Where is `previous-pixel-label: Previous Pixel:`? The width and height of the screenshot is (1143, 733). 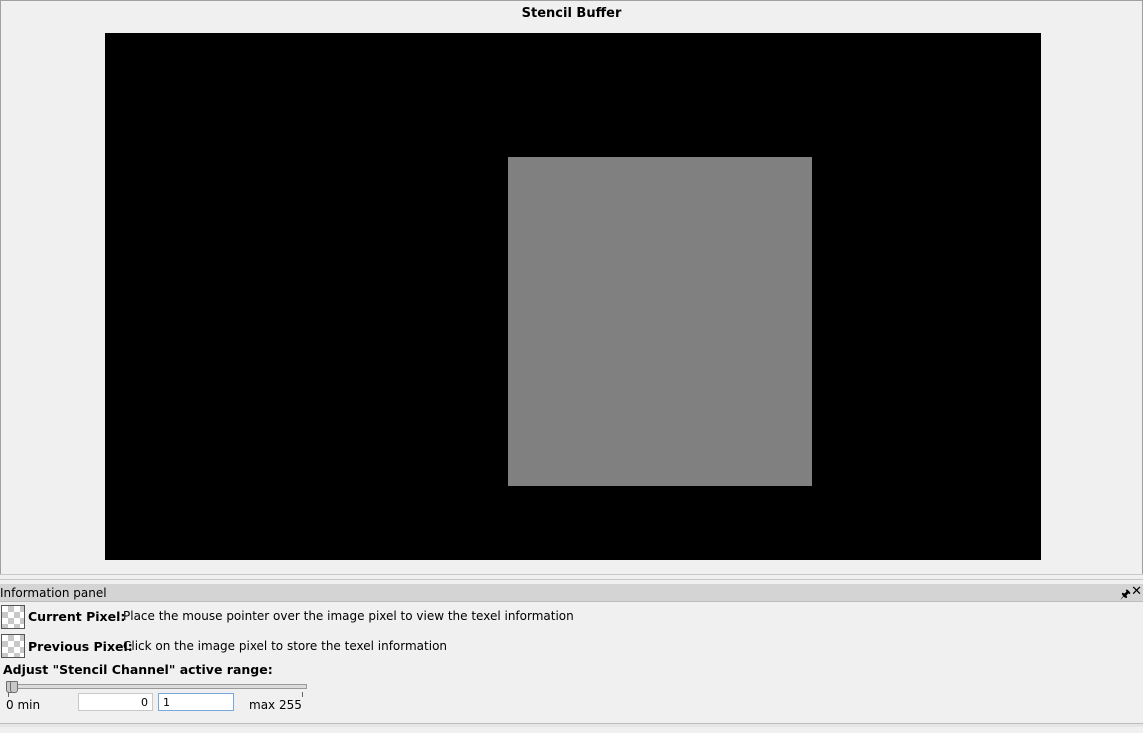
previous-pixel-label: Previous Pixel: is located at coordinates (80, 646).